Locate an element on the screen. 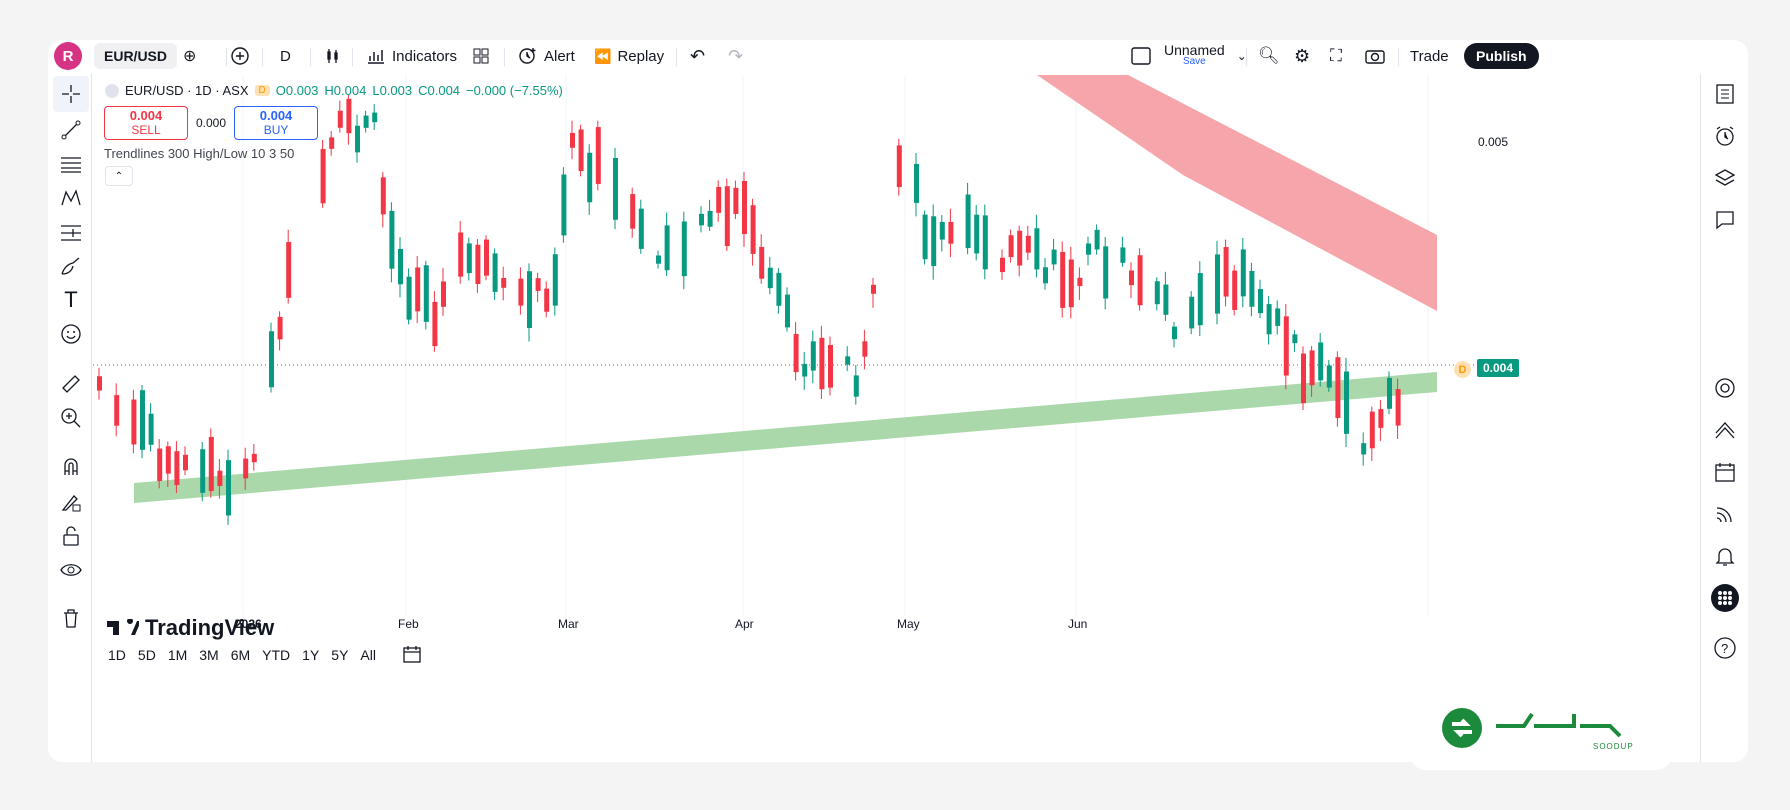 The height and width of the screenshot is (810, 1790). sell-button: 0.004 SELL is located at coordinates (146, 123).